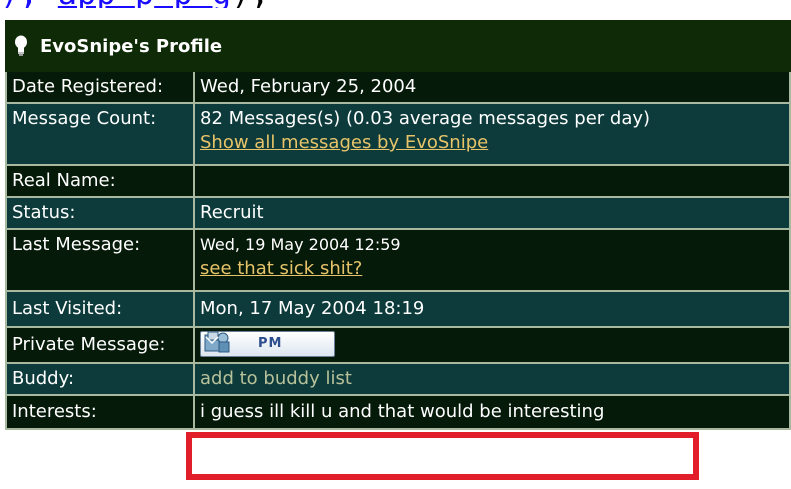  What do you see at coordinates (21, 46) in the screenshot?
I see `lightbulb-icon` at bounding box center [21, 46].